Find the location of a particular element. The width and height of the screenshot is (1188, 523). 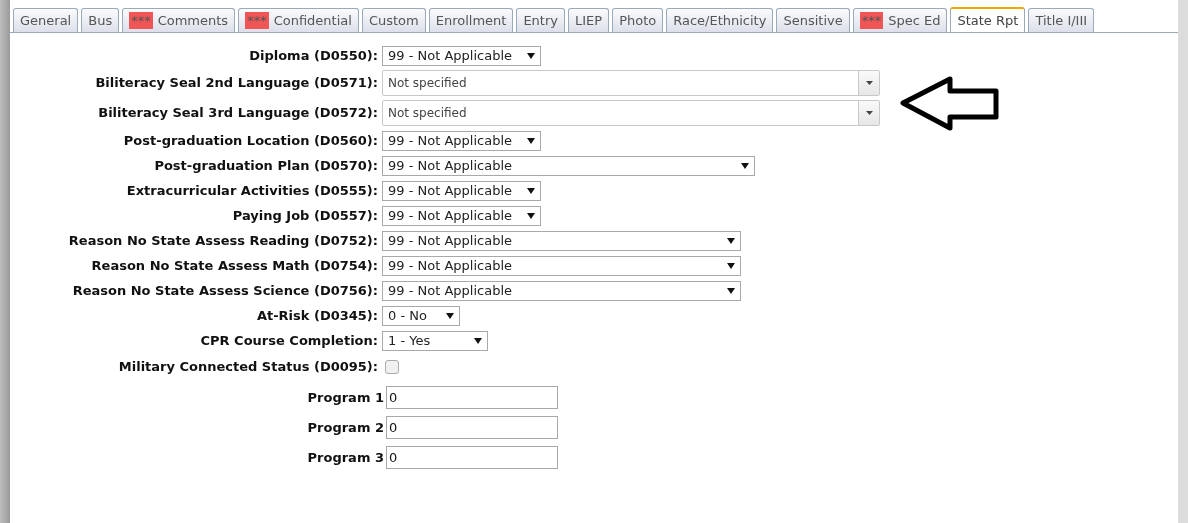

tab-label: Title I/III is located at coordinates (1061, 20).